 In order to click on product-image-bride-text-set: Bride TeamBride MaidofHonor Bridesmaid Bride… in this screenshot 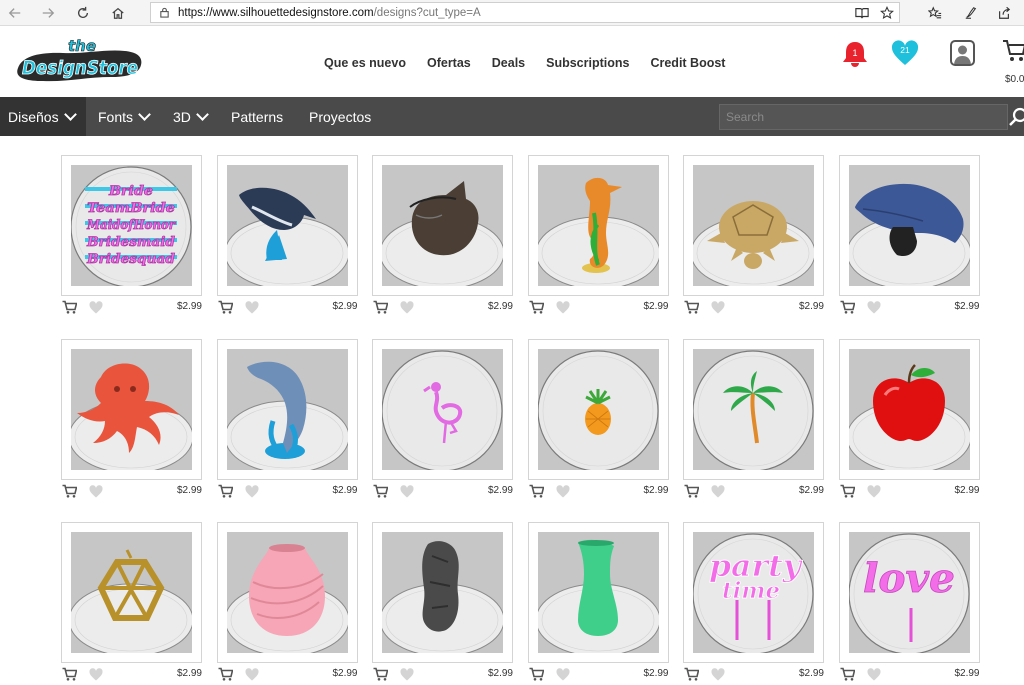, I will do `click(131, 225)`.